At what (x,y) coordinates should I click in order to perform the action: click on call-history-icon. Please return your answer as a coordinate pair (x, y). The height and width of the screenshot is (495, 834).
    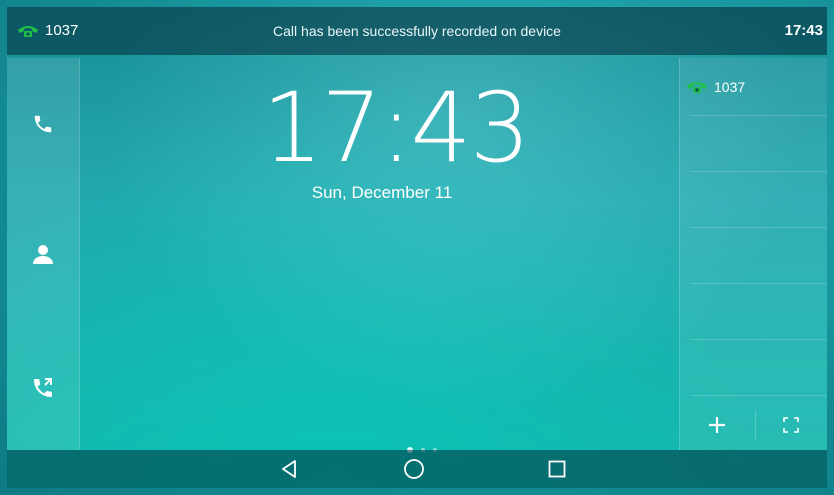
    Looking at the image, I should click on (43, 387).